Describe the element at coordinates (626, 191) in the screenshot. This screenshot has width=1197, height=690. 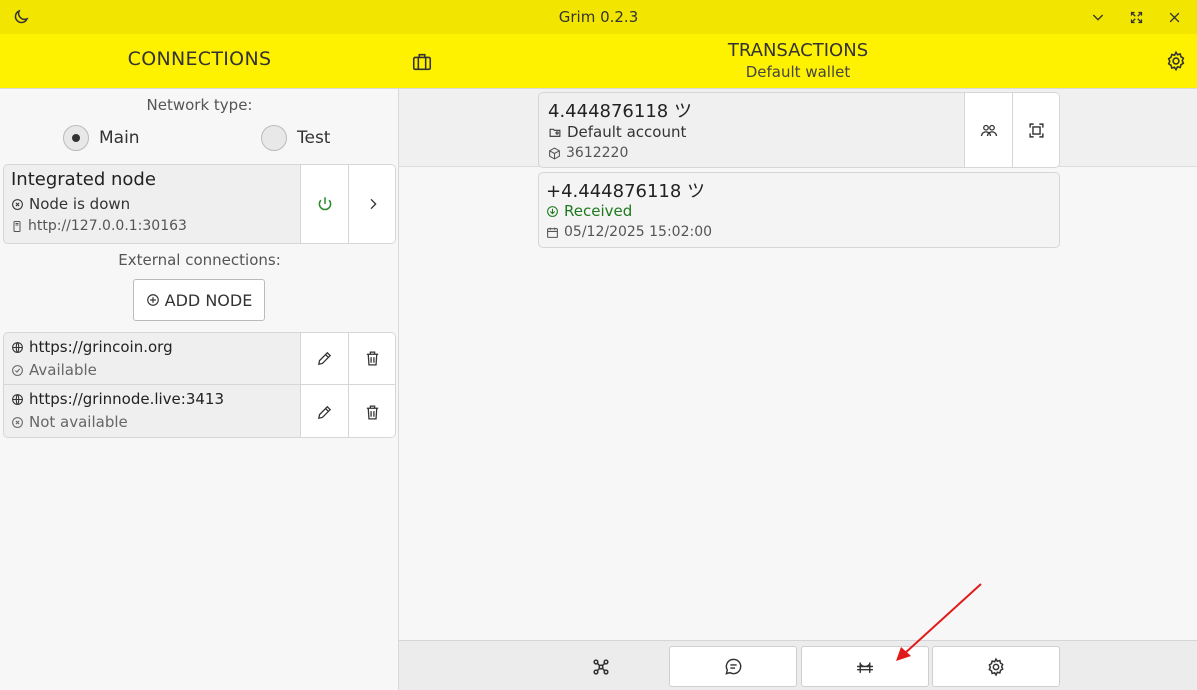
I see `transaction-amount: +4.444876118 ツ` at that location.